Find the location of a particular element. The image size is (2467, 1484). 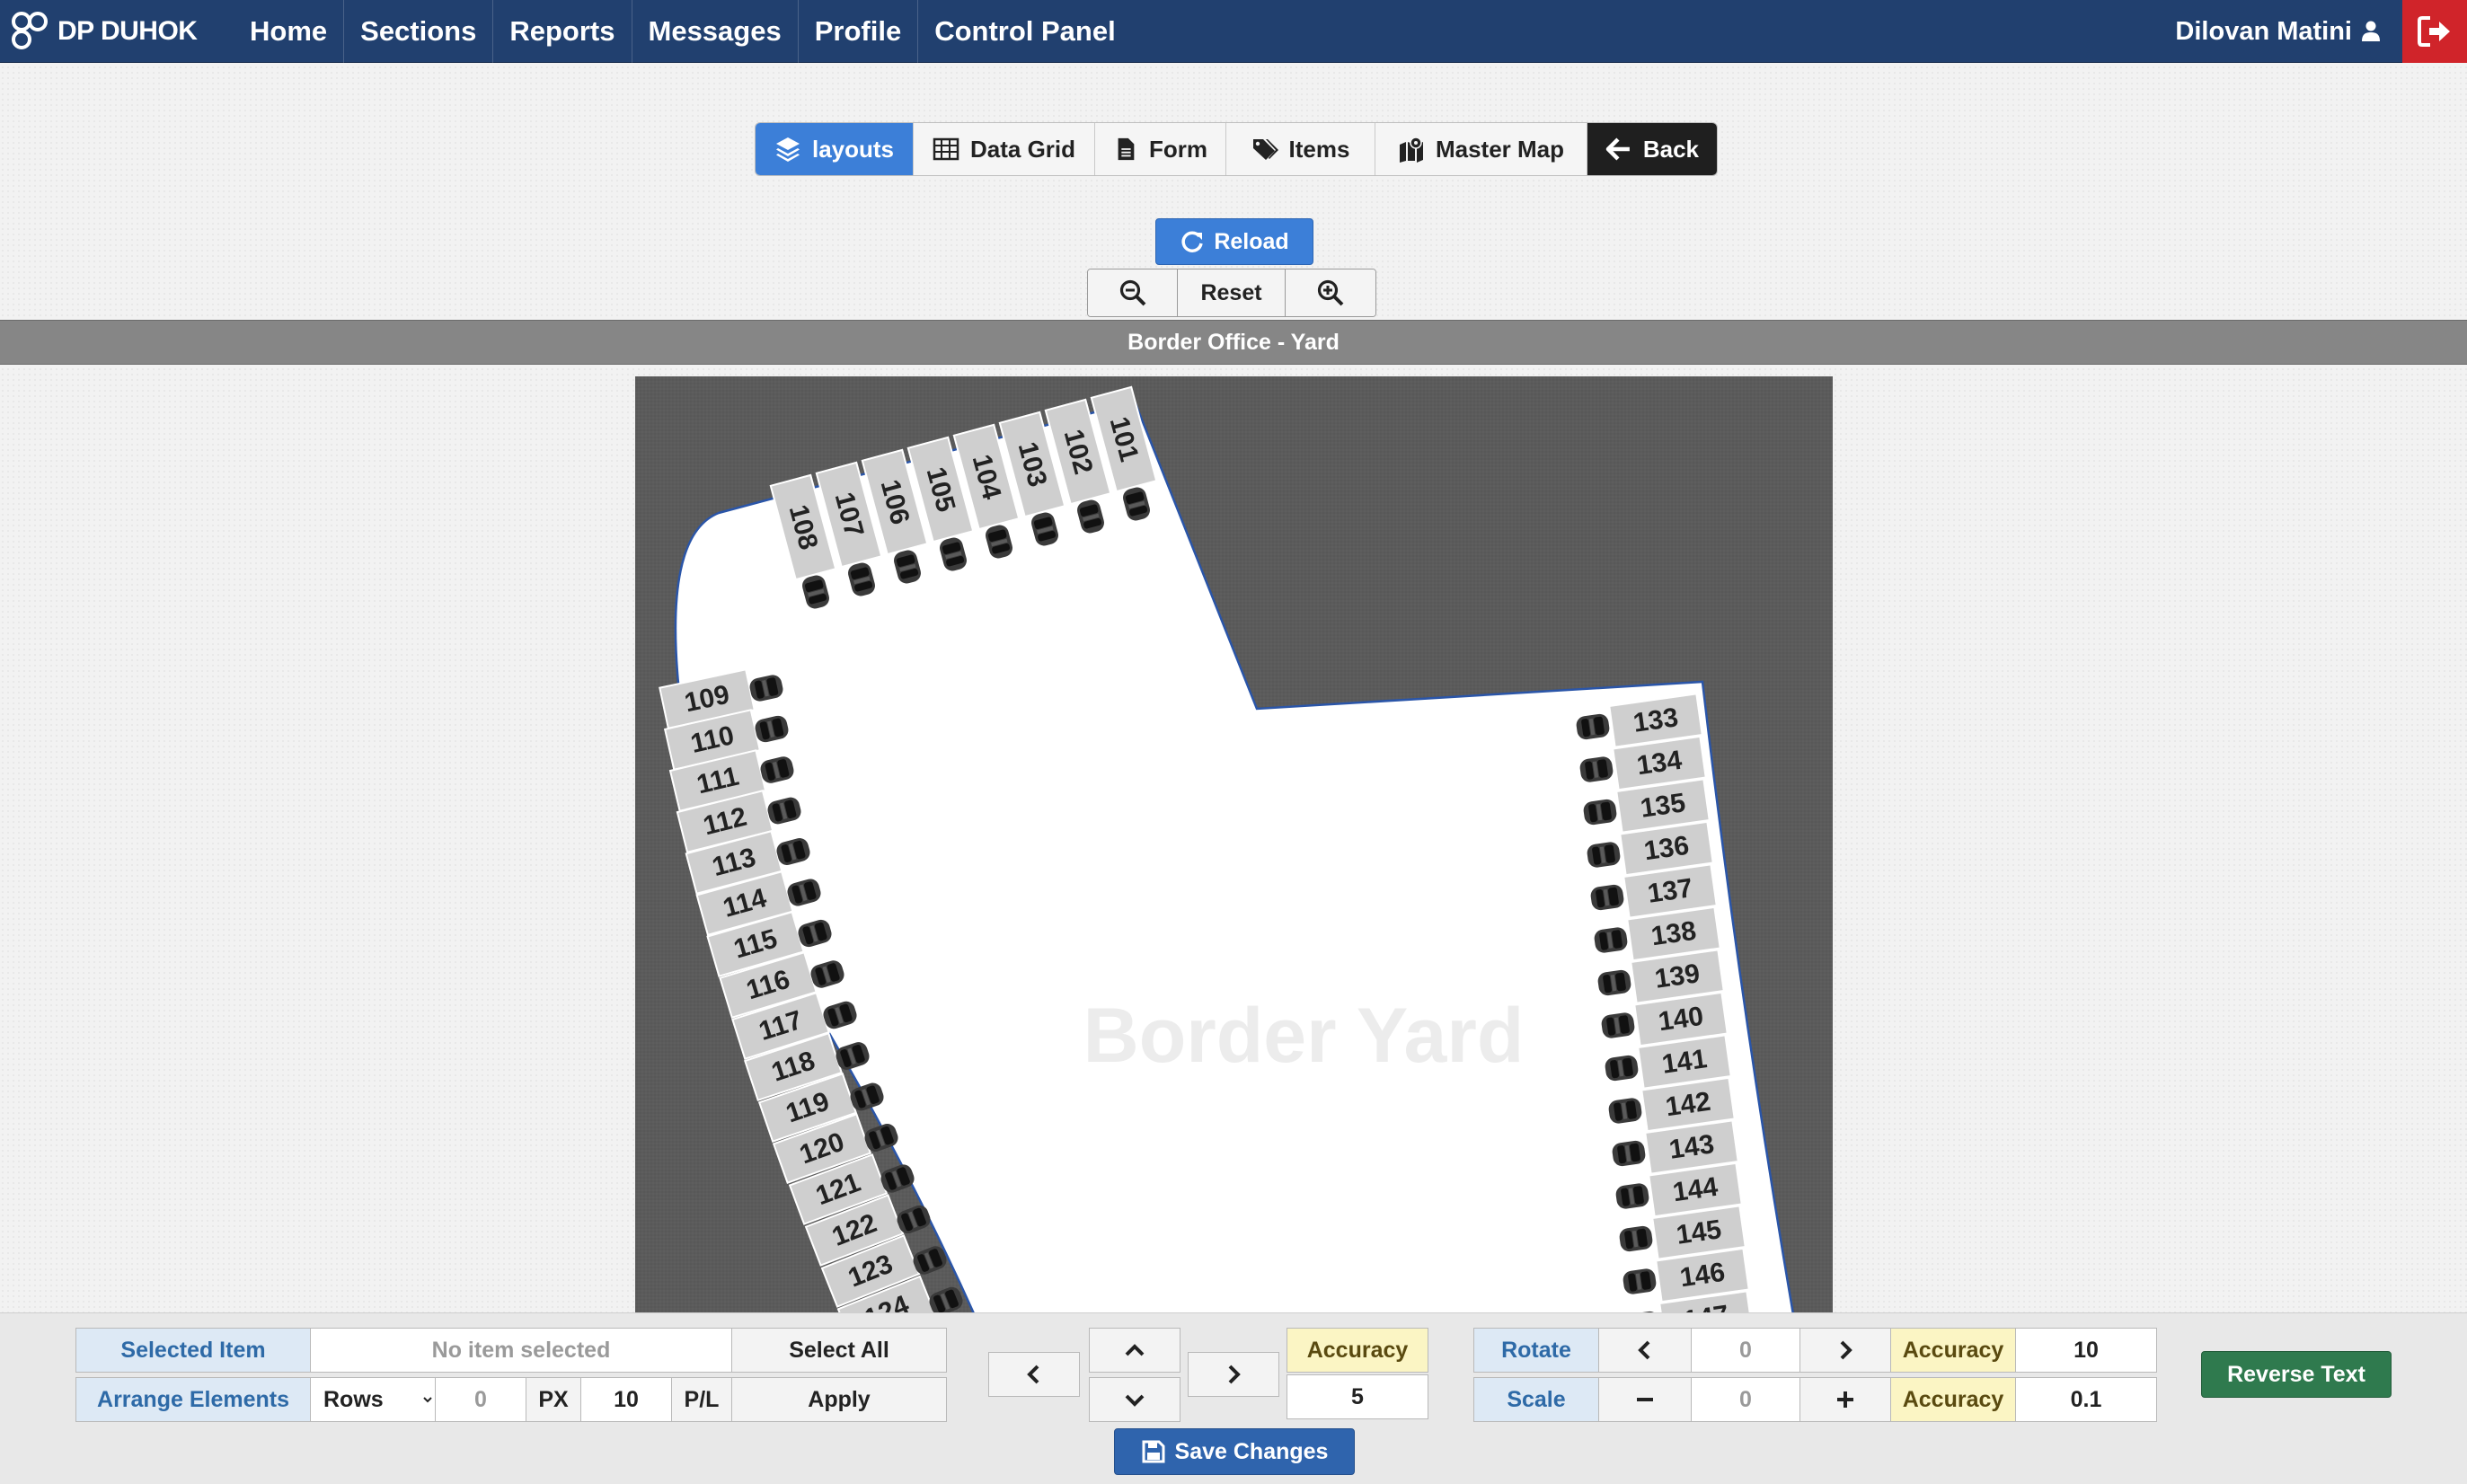

save-changes-button: Save Changes is located at coordinates (1234, 1451).